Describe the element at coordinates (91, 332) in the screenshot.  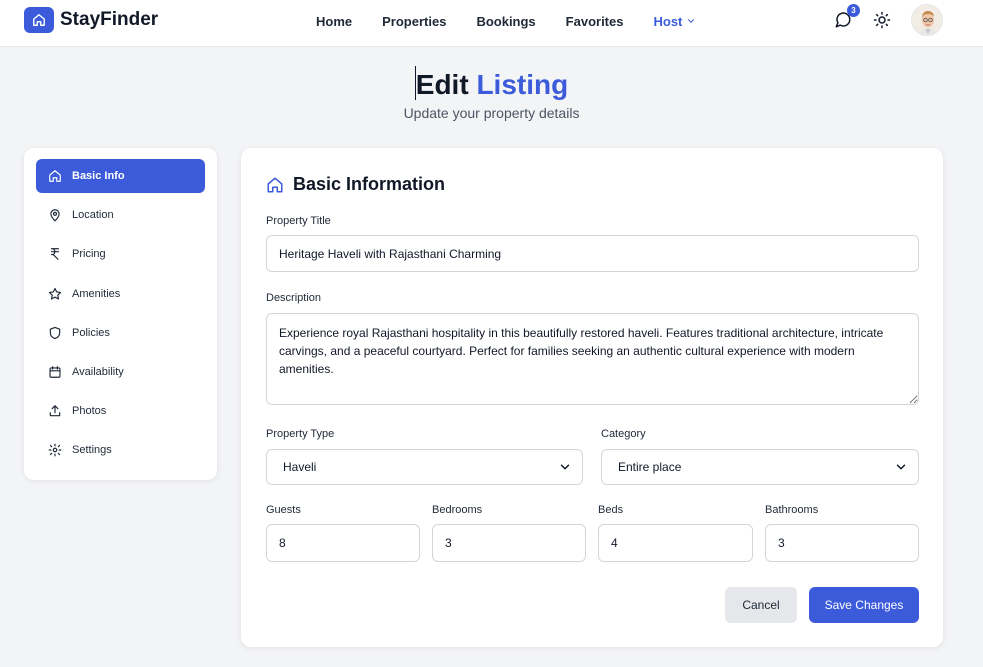
I see `sidebar-item-label: Policies` at that location.